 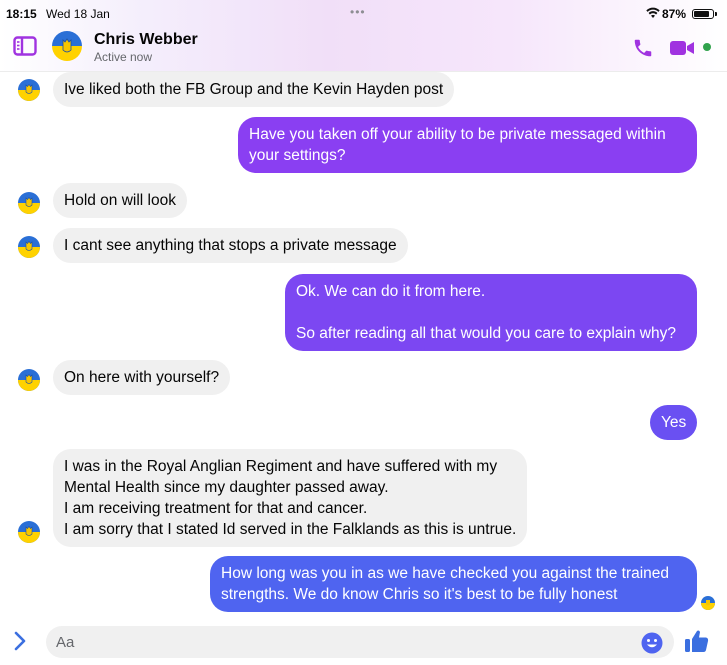 What do you see at coordinates (708, 603) in the screenshot?
I see `read-receipt-avatar` at bounding box center [708, 603].